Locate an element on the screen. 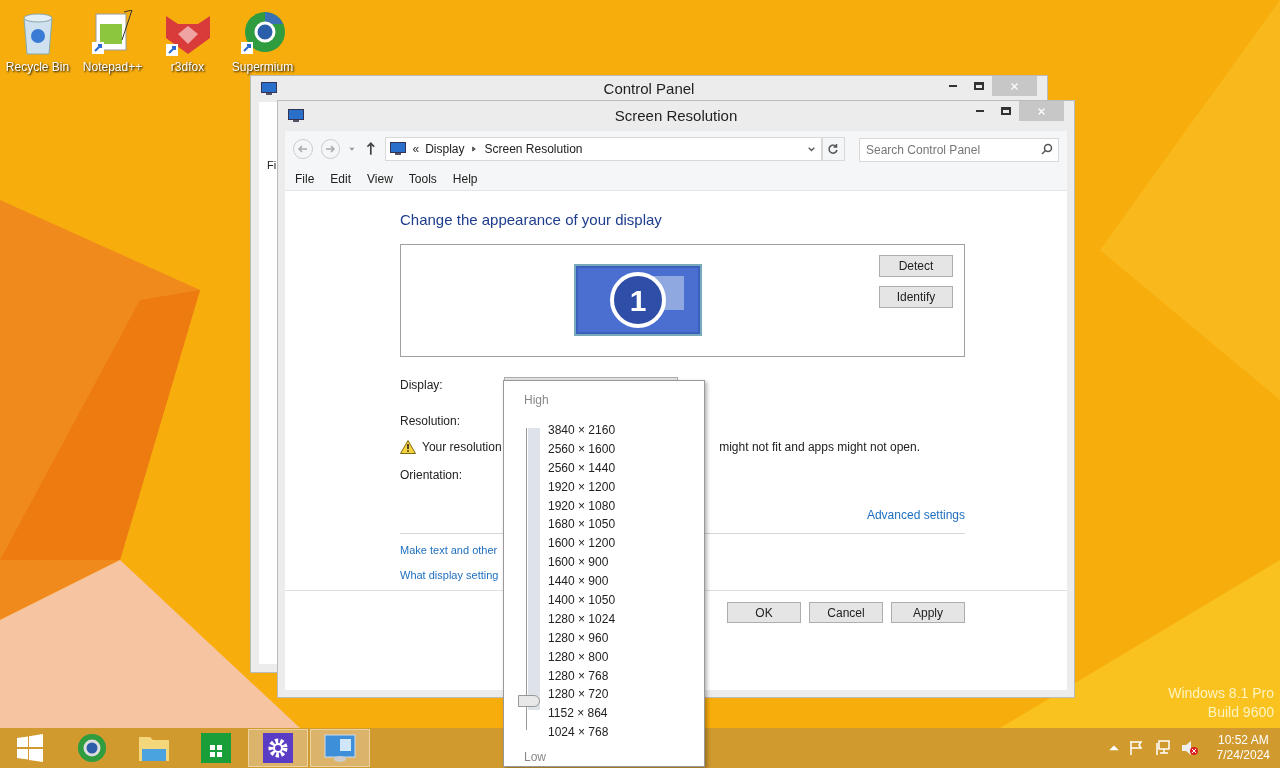 The image size is (1280, 768). store-icon is located at coordinates (216, 748).